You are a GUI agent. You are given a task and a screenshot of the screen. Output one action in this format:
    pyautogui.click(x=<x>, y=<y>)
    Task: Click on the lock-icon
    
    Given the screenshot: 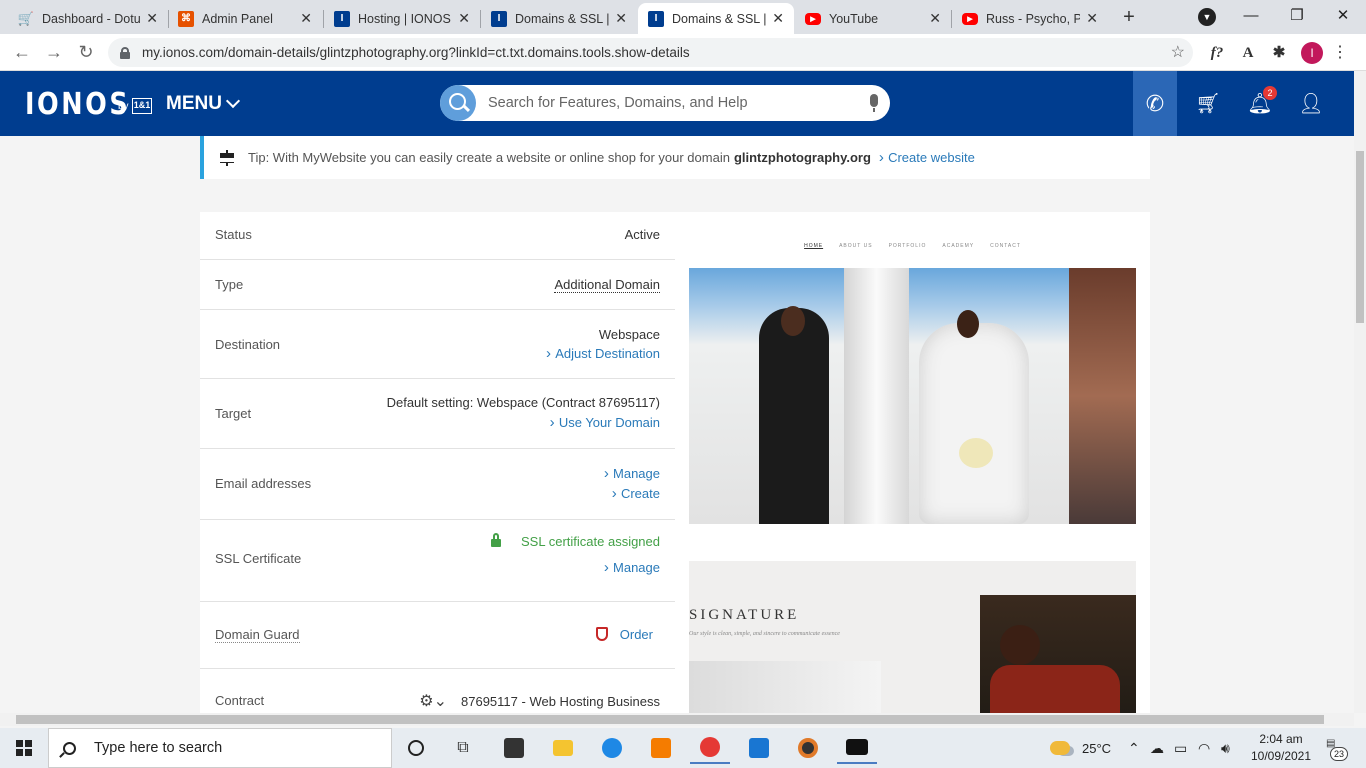 What is the action you would take?
    pyautogui.click(x=125, y=52)
    